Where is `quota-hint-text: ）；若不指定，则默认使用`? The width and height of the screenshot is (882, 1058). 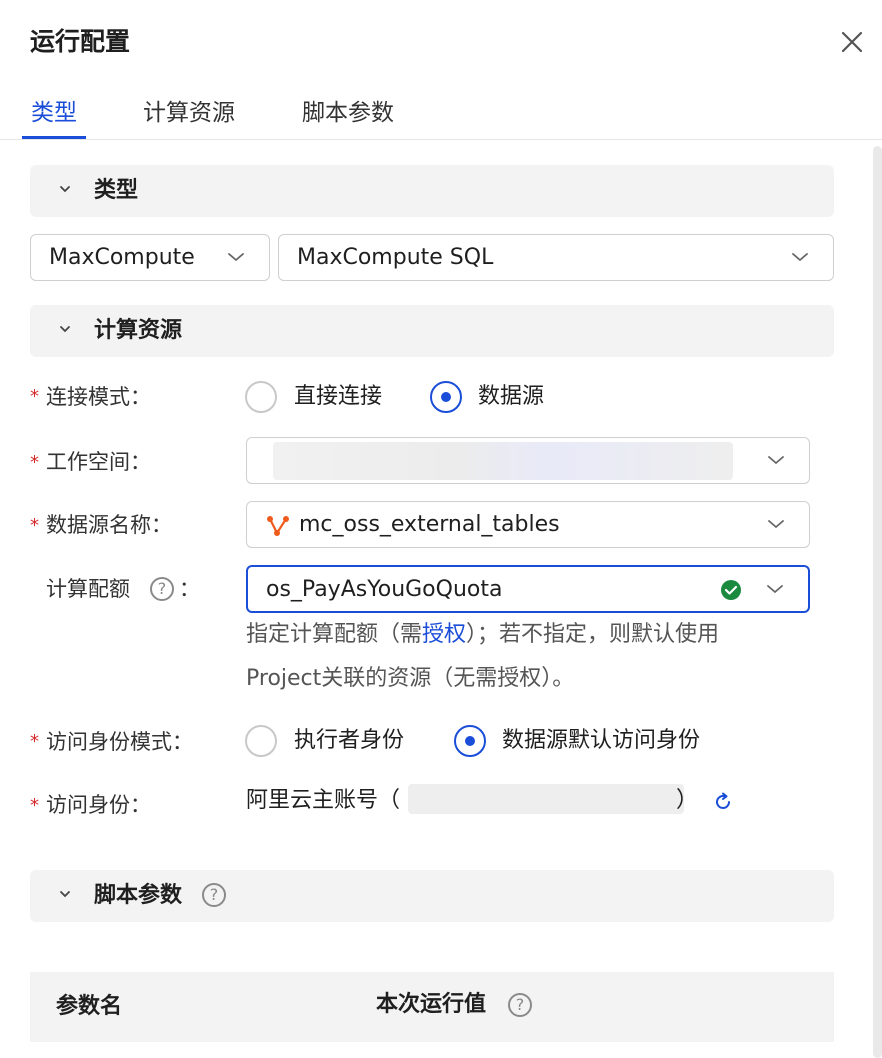 quota-hint-text: ）；若不指定，则默认使用 is located at coordinates (593, 634).